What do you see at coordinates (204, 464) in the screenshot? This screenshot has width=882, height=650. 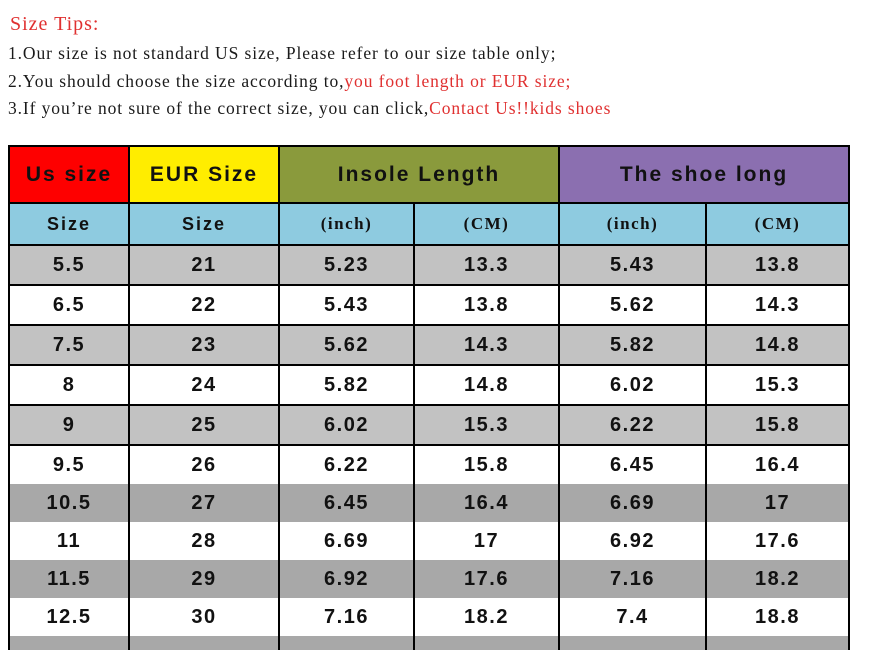 I see `cell-eur-size: 26` at bounding box center [204, 464].